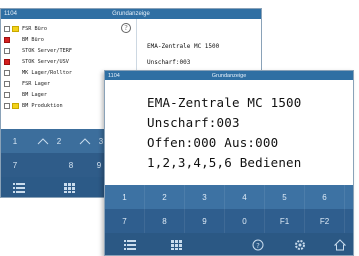 This screenshot has width=359, height=256. What do you see at coordinates (245, 197) in the screenshot?
I see `keypad-key: 4` at bounding box center [245, 197].